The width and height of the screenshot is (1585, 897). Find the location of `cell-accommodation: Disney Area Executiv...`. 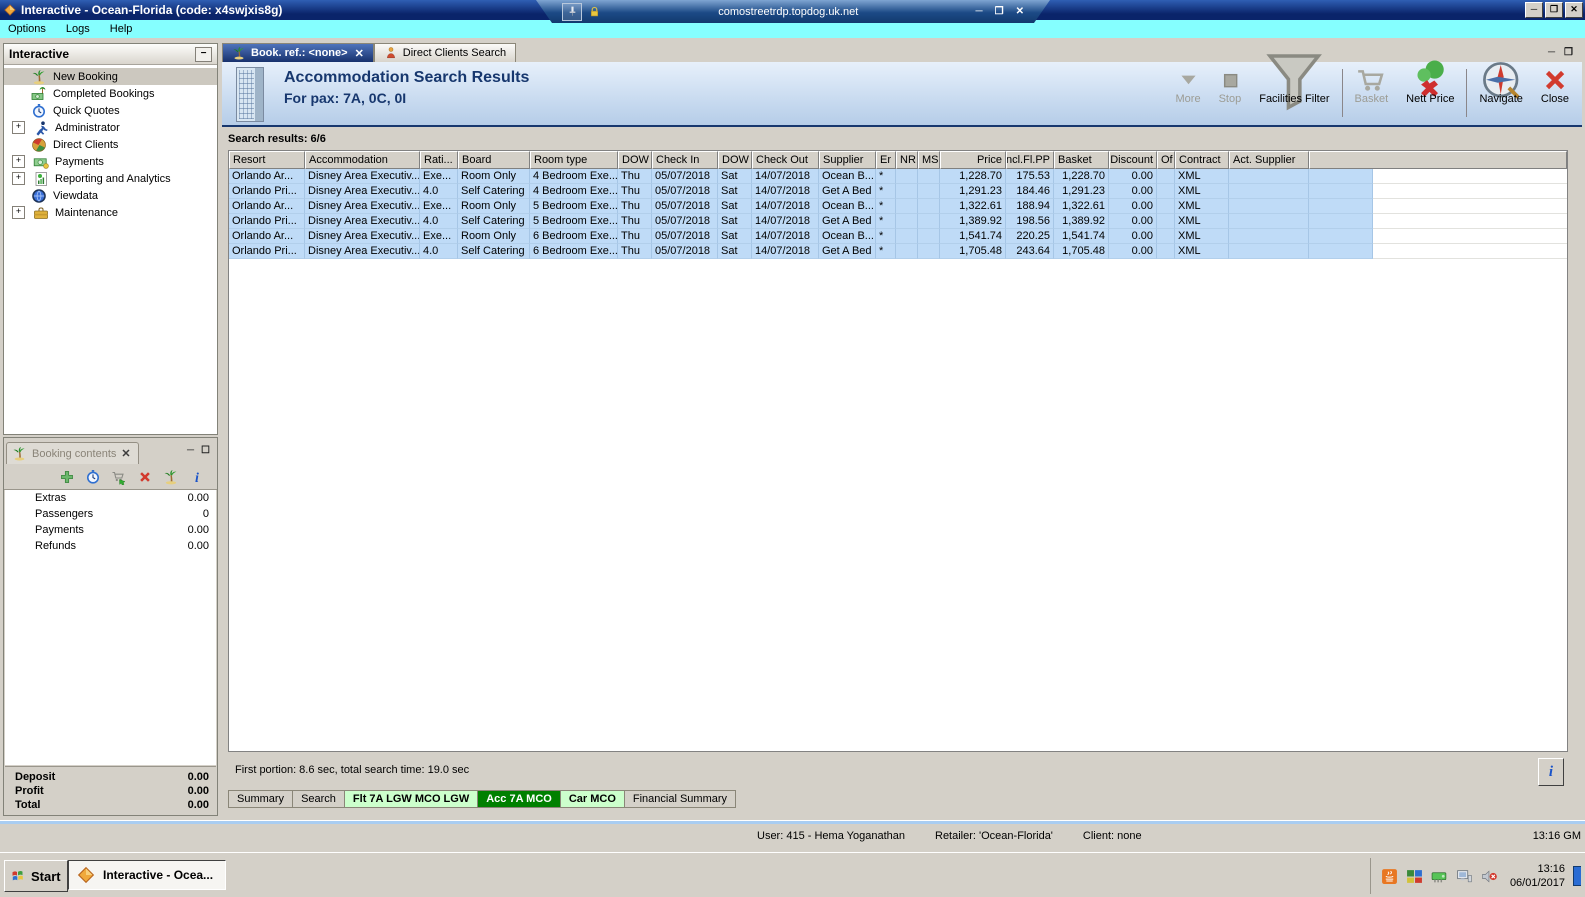

cell-accommodation: Disney Area Executiv... is located at coordinates (362, 176).